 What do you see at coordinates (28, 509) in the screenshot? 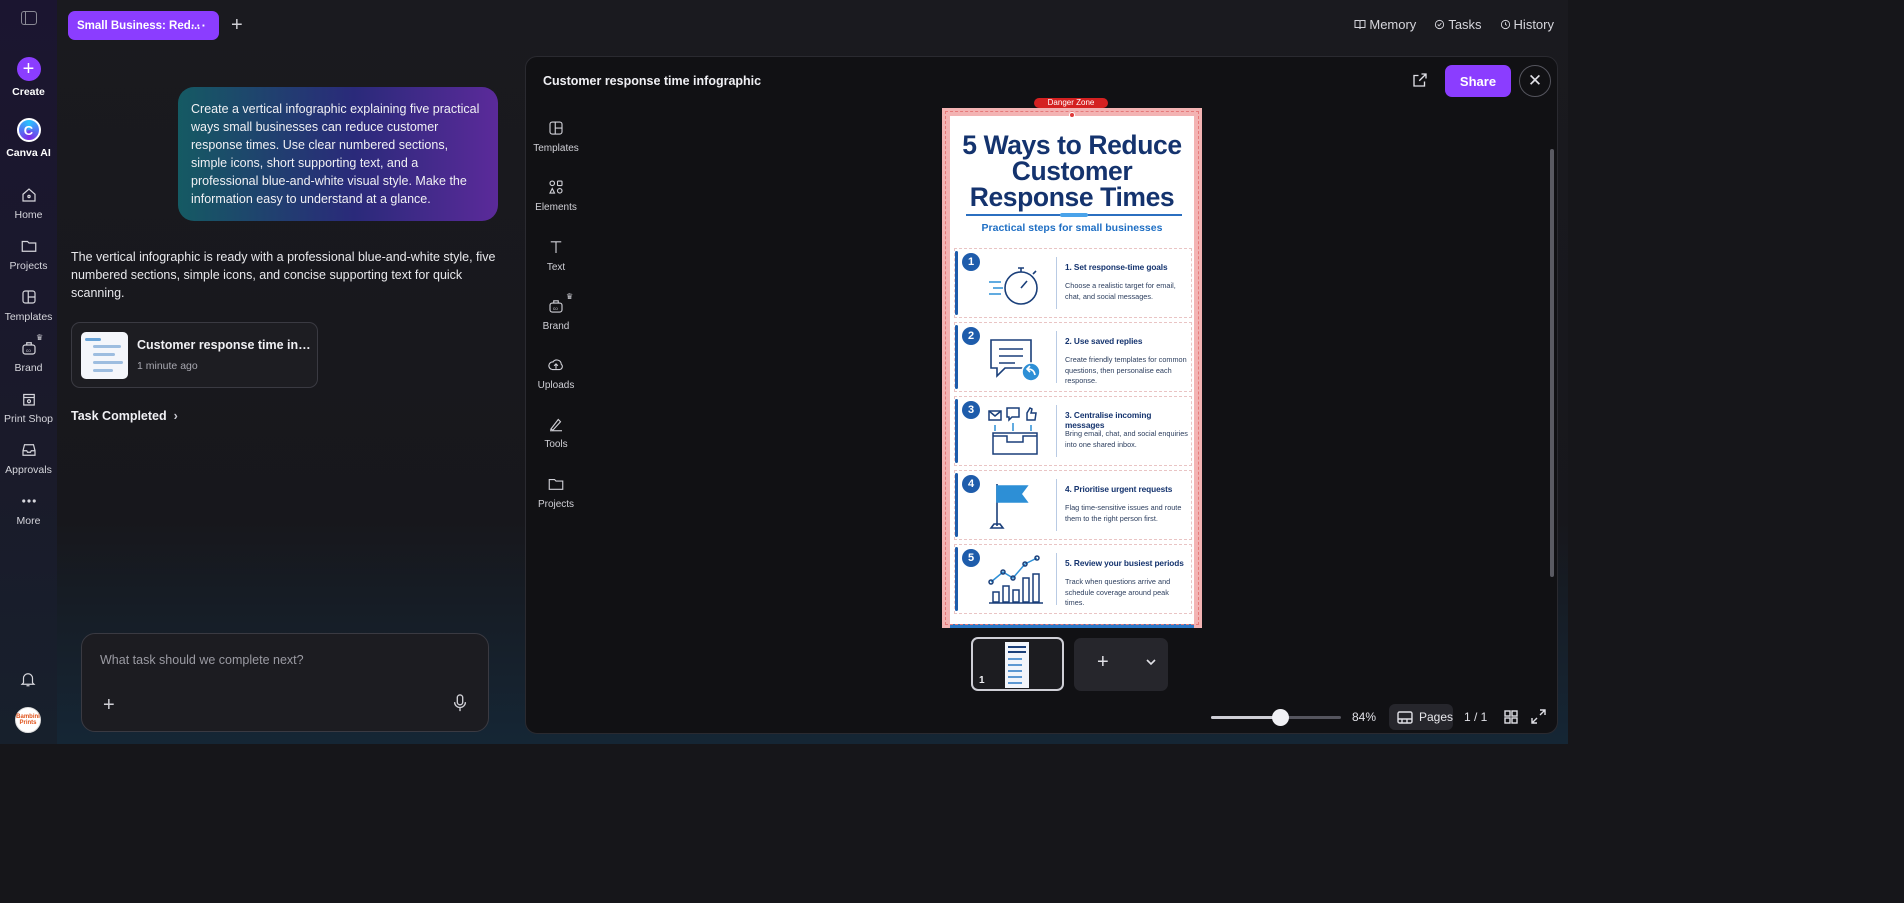
I see `sidebar-item-more: More` at bounding box center [28, 509].